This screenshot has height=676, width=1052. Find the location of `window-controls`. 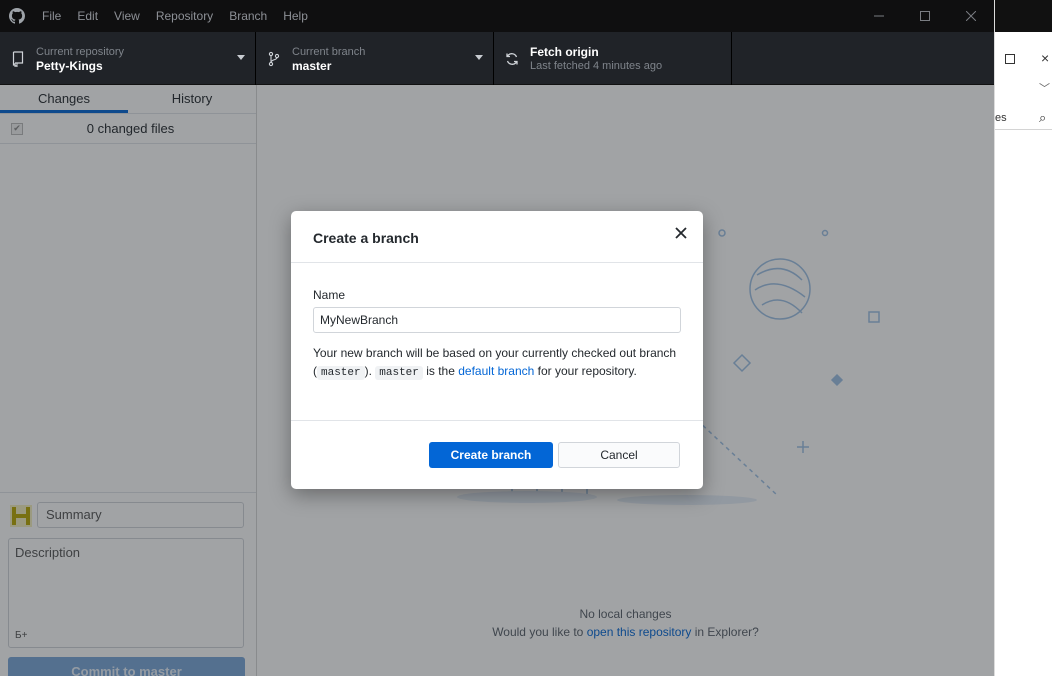

window-controls is located at coordinates (925, 16).